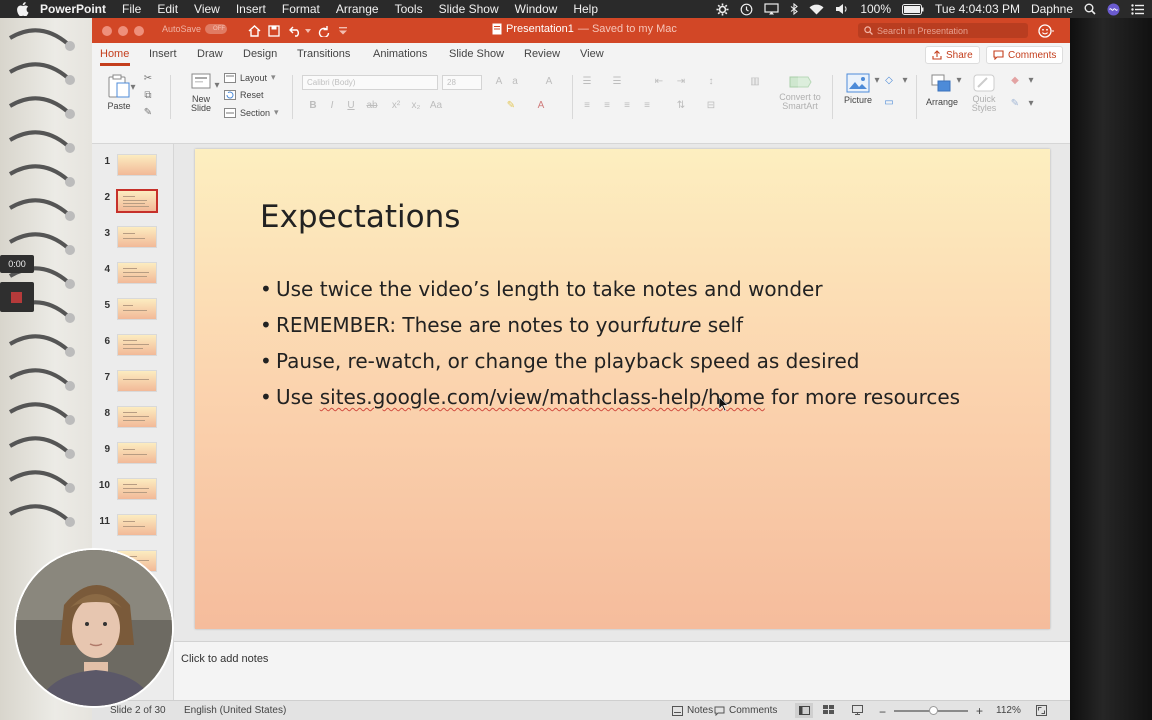 Image resolution: width=1152 pixels, height=720 pixels. Describe the element at coordinates (251, 9) in the screenshot. I see `menu-insert: Insert` at that location.